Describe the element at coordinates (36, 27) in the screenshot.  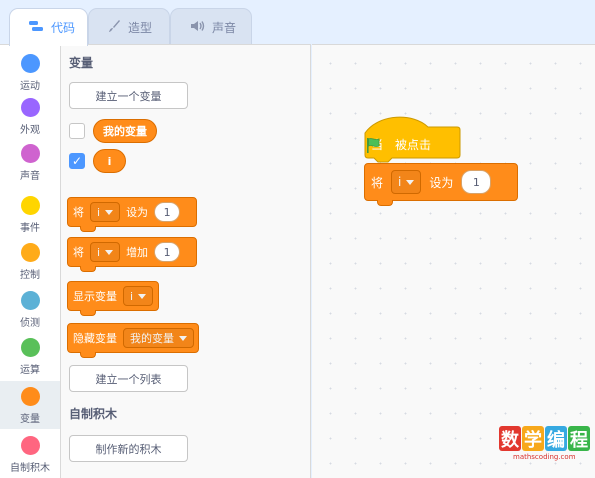
I see `code-icon` at that location.